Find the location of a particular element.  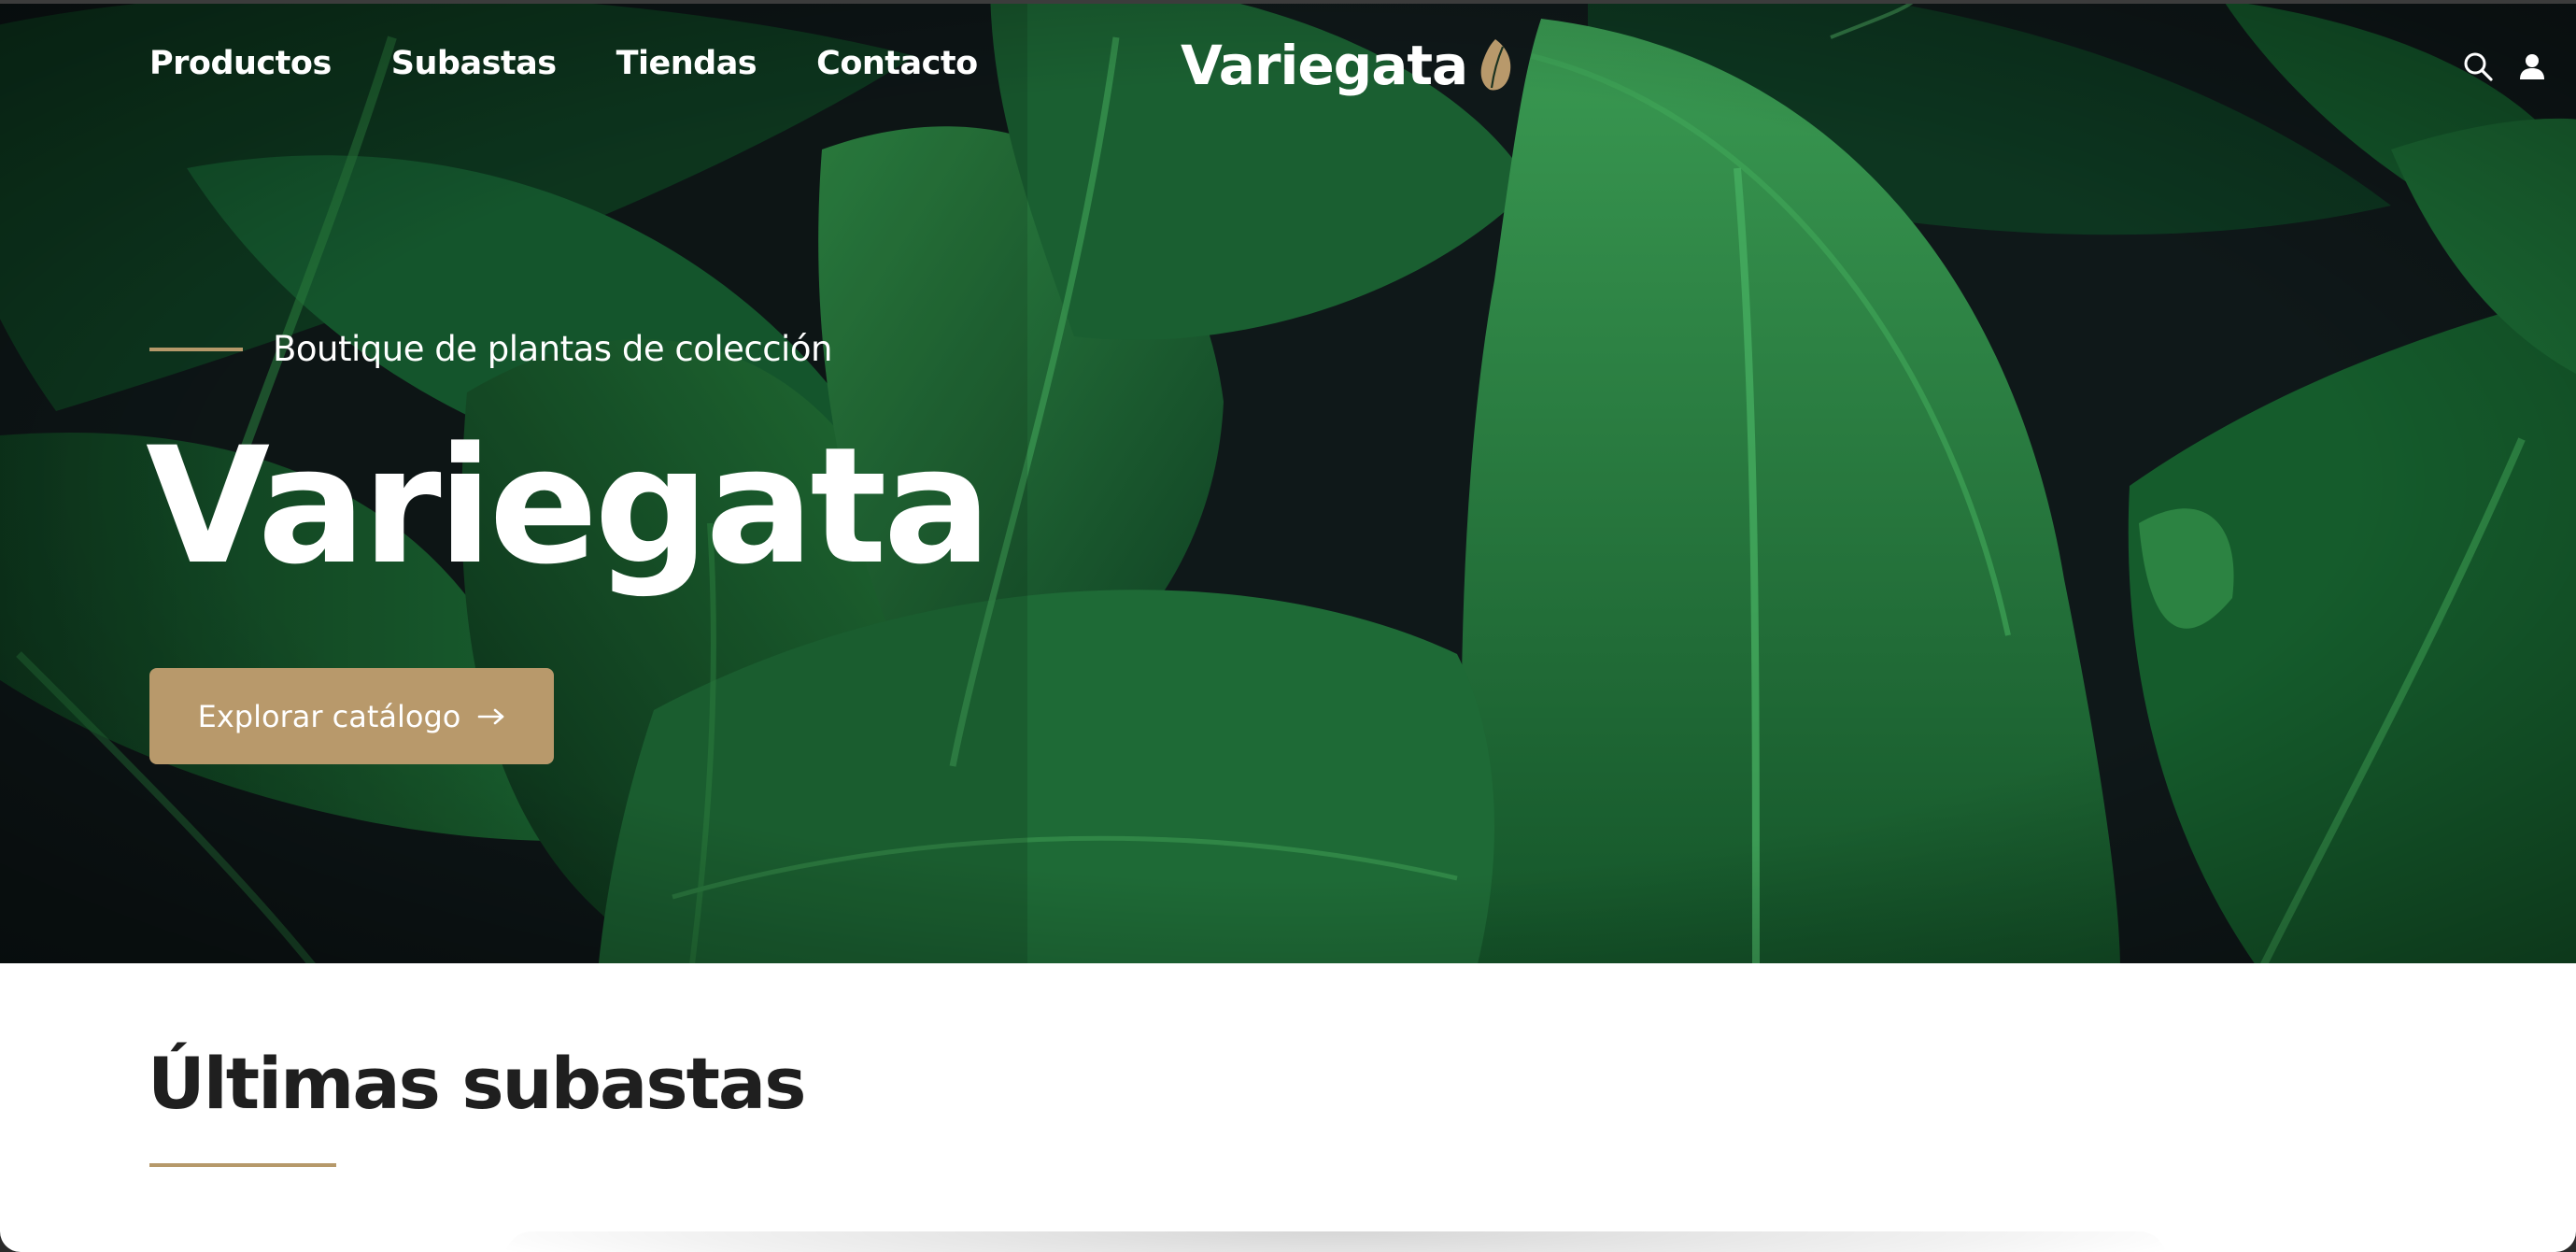

brand-name: Variegata is located at coordinates (1324, 65).